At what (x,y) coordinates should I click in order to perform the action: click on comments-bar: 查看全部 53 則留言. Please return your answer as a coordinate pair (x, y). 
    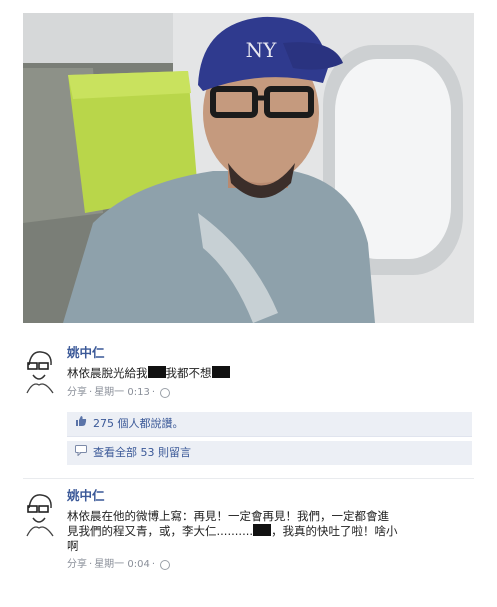
    Looking at the image, I should click on (269, 453).